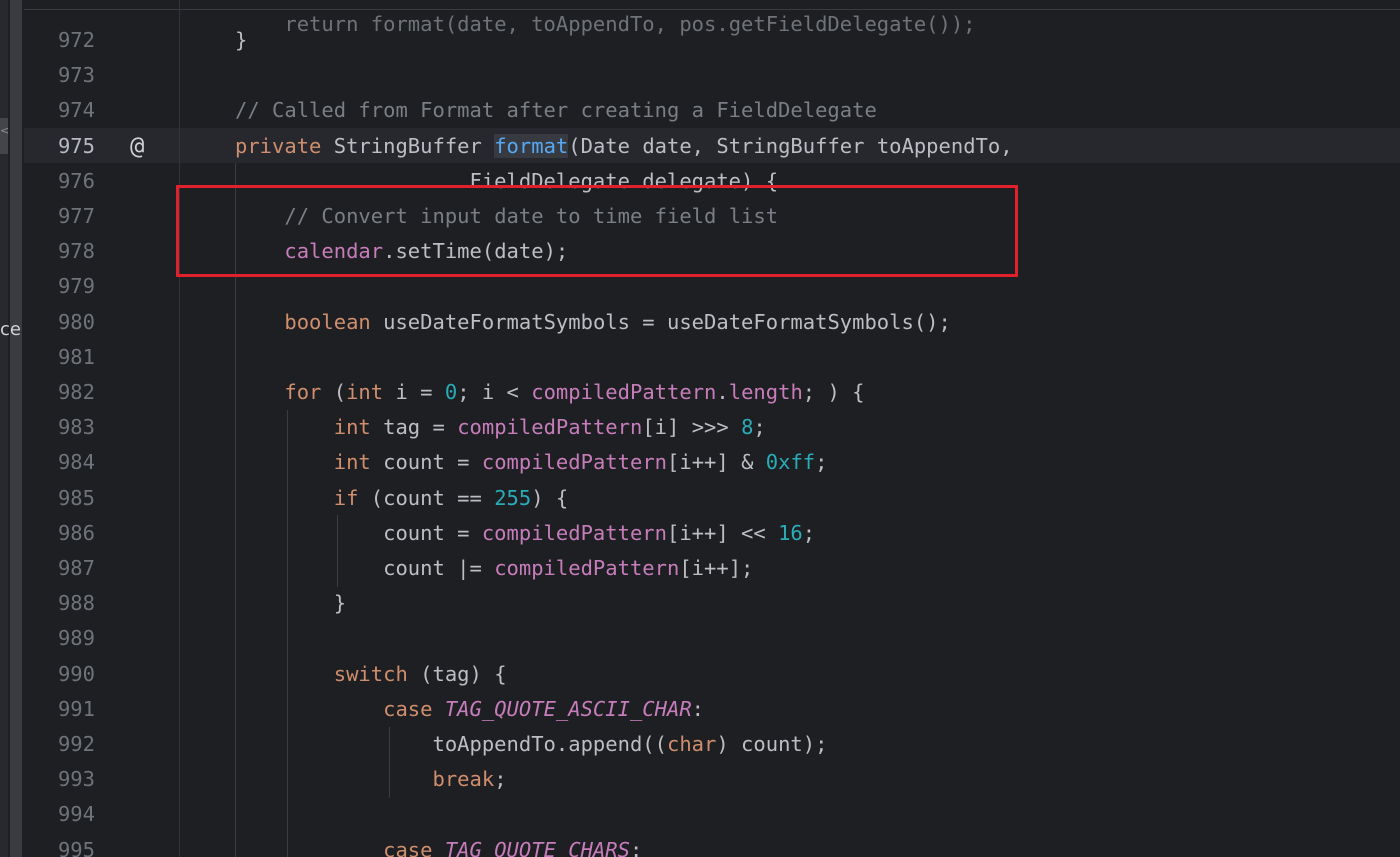 This screenshot has height=857, width=1400. What do you see at coordinates (59, 744) in the screenshot?
I see `line-number: 992` at bounding box center [59, 744].